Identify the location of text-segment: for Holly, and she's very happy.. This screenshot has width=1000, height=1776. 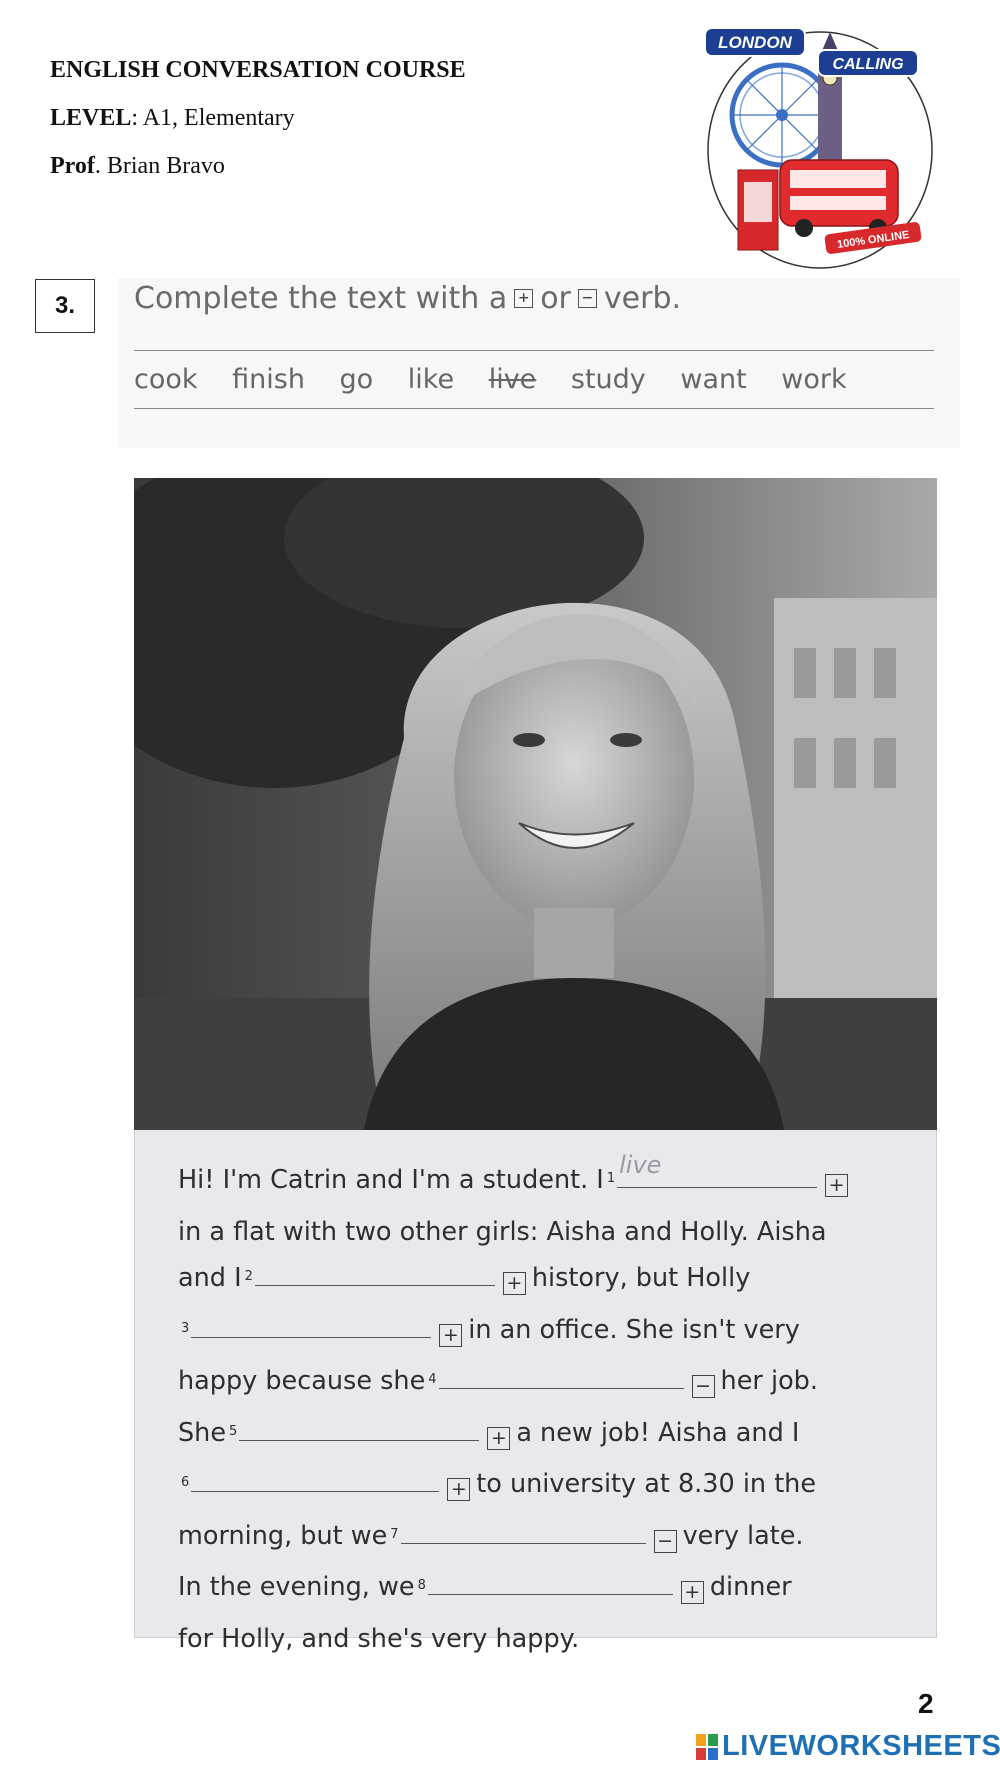
(379, 1638).